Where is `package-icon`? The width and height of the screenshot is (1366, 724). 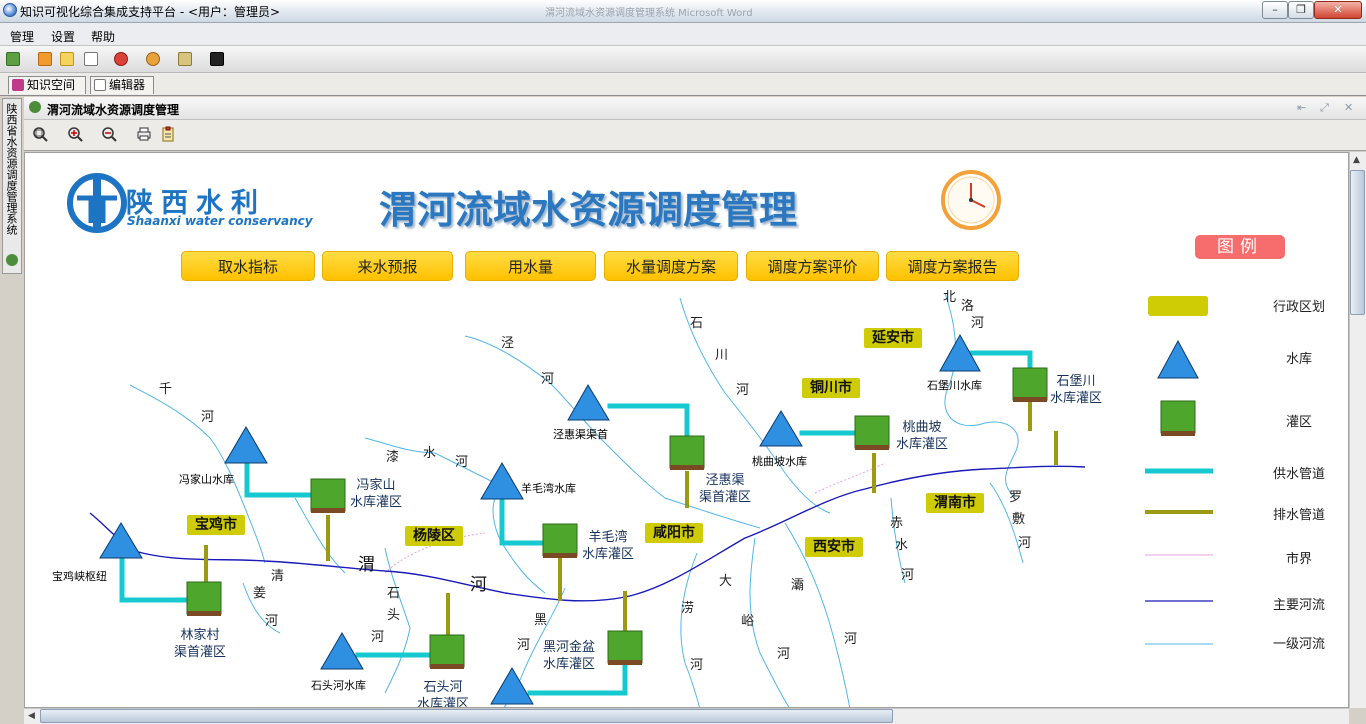 package-icon is located at coordinates (185, 59).